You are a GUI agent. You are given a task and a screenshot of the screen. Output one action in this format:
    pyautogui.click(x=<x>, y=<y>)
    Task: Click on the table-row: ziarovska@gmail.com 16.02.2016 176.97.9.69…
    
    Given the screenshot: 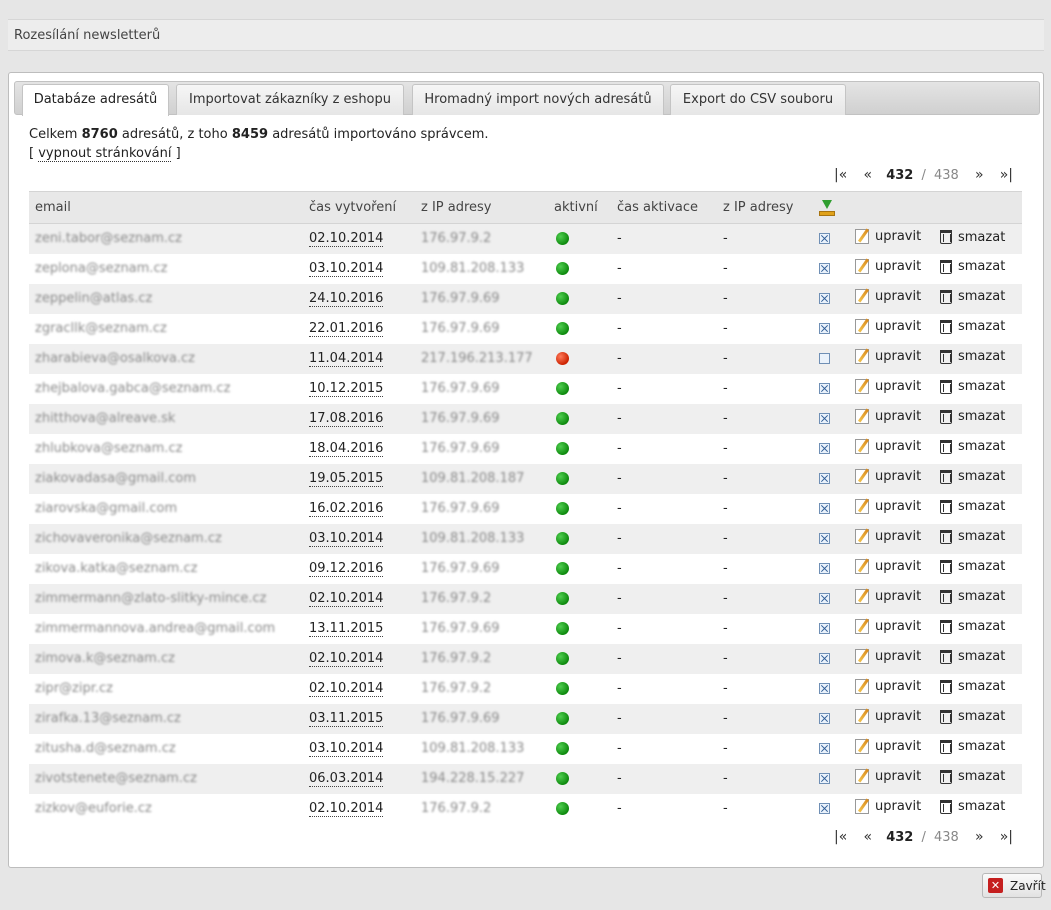 What is the action you would take?
    pyautogui.click(x=525, y=508)
    